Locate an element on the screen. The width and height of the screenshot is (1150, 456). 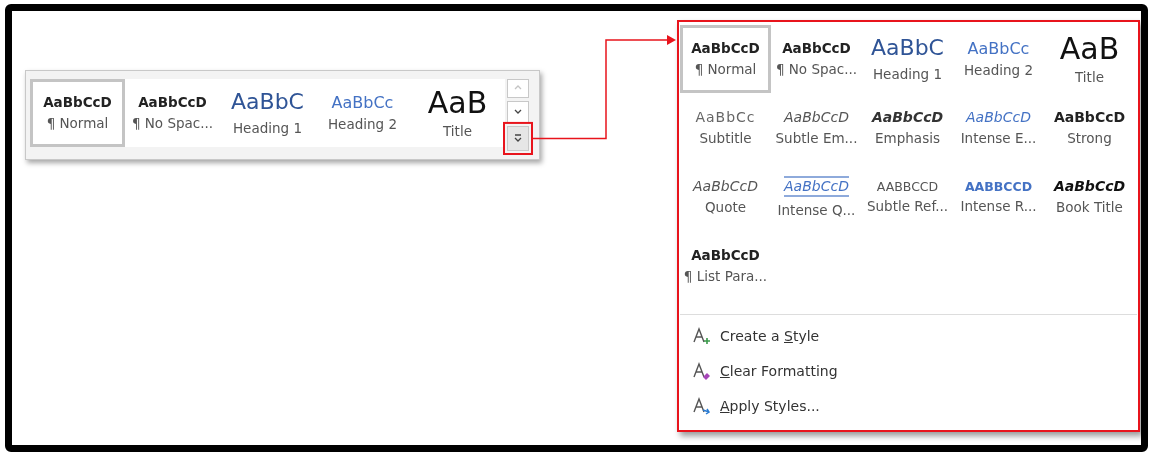
menu-item: Clear Formatting is located at coordinates (908, 371).